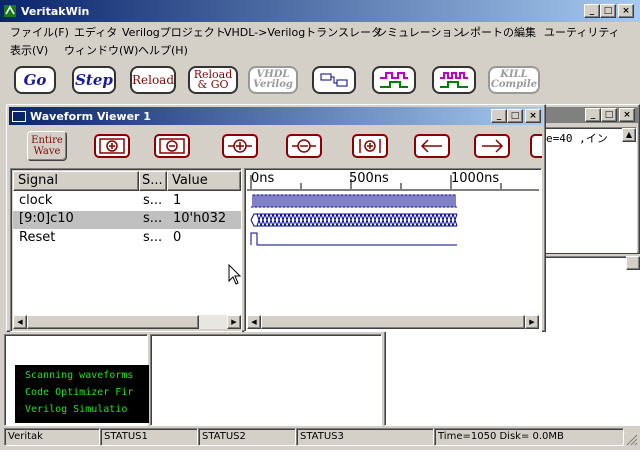  What do you see at coordinates (303, 32) in the screenshot?
I see `menu-vhdl-translator: VHDL->Verilogトランスレータ` at bounding box center [303, 32].